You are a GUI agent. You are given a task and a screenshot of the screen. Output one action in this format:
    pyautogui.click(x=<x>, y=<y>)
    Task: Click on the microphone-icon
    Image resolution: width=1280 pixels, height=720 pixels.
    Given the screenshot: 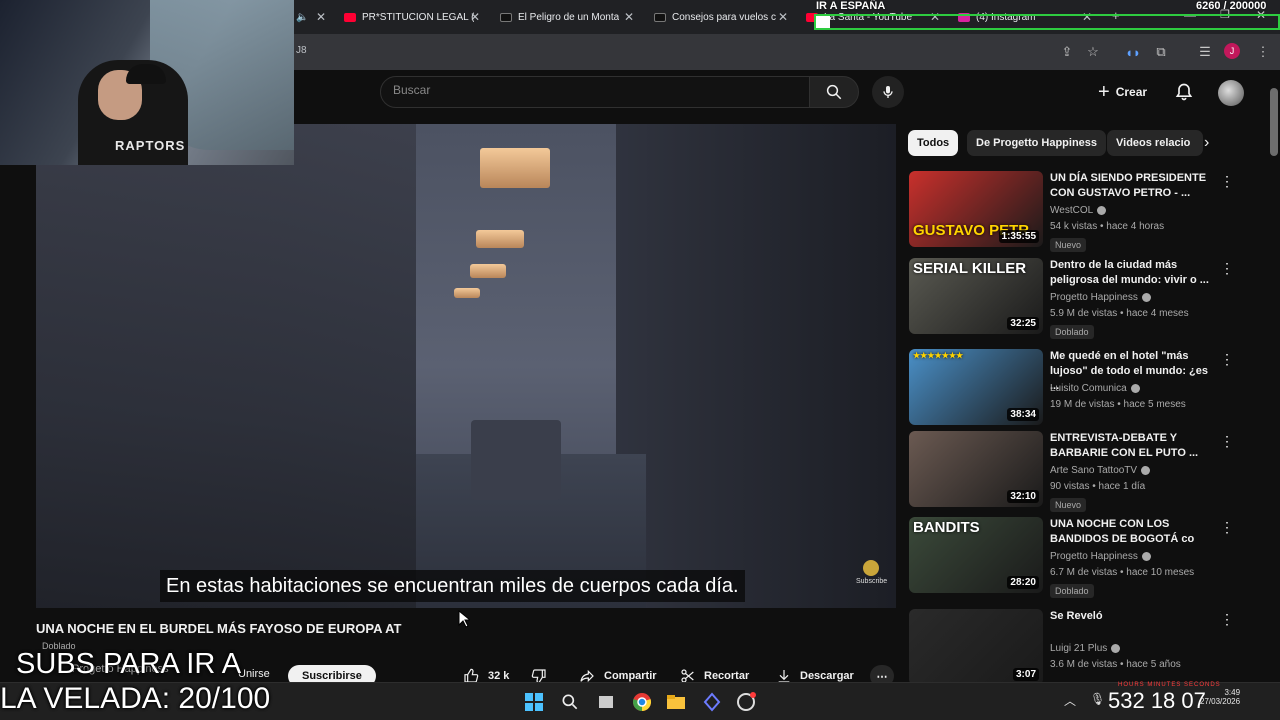 What is the action you would take?
    pyautogui.click(x=888, y=92)
    